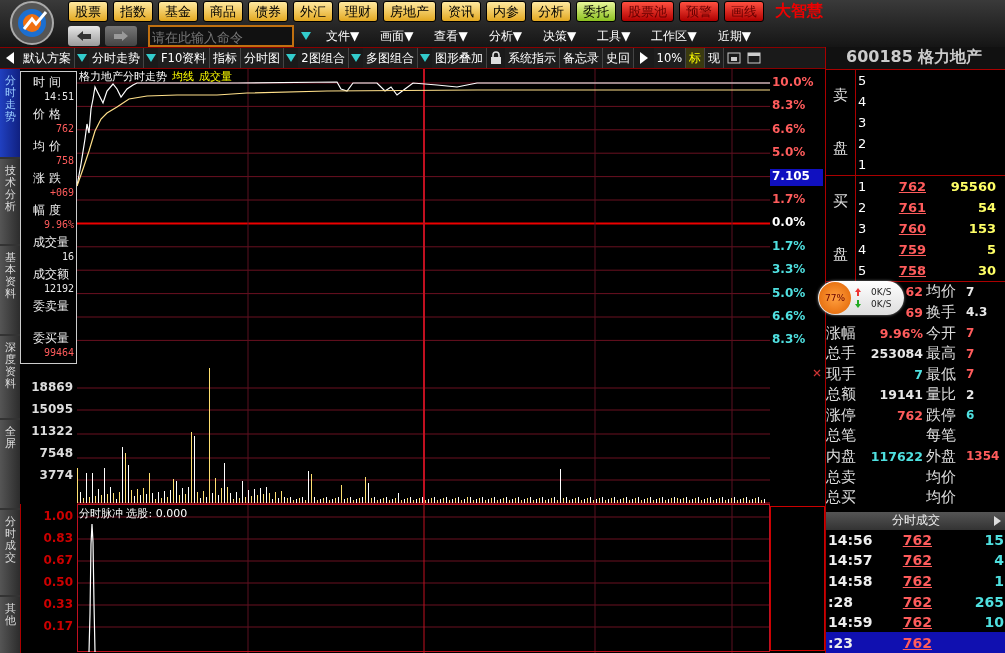 Image resolution: width=1005 pixels, height=653 pixels. Describe the element at coordinates (397, 36) in the screenshot. I see `menu-item: 画面▼` at that location.